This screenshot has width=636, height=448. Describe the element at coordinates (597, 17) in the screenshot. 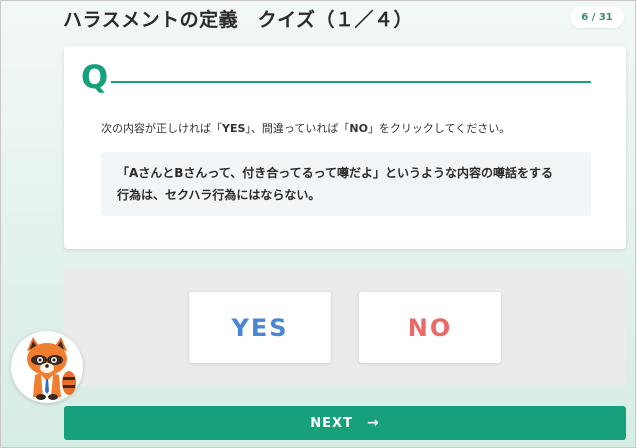

I see `page-counter: 6 / 31` at that location.